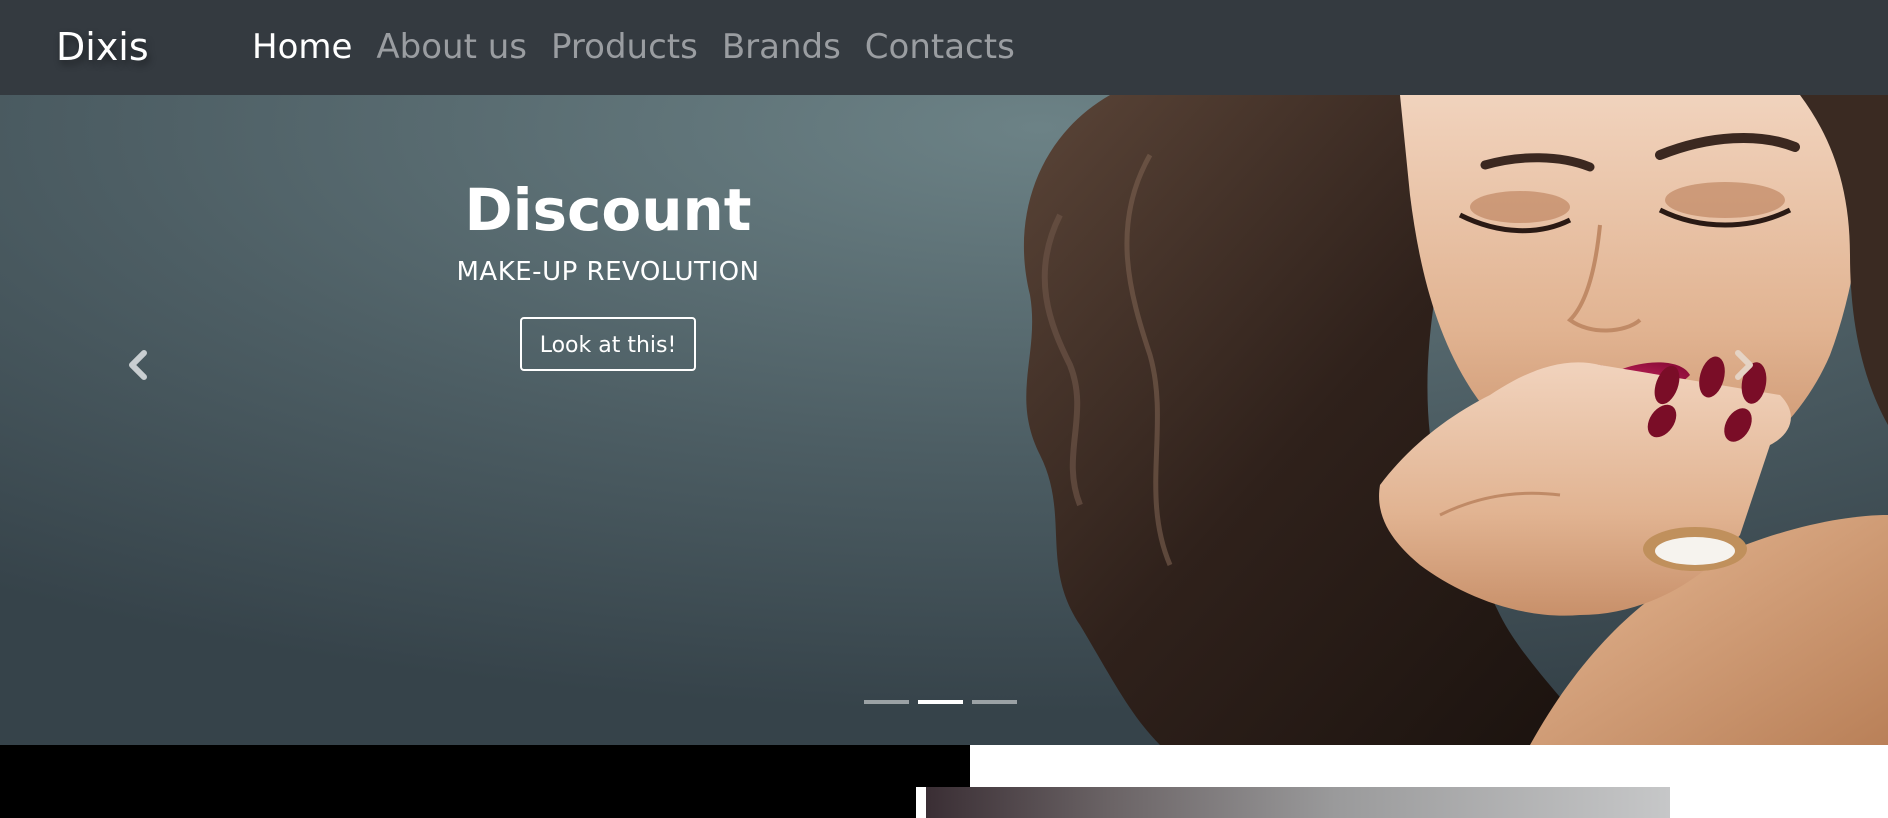 The height and width of the screenshot is (818, 1888). Describe the element at coordinates (451, 47) in the screenshot. I see `nav-link-about-us: About us` at that location.